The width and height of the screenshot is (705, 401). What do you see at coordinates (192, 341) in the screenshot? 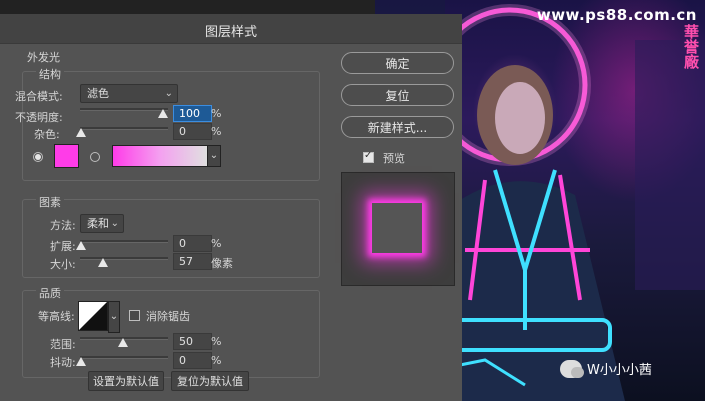
I see `range-input: 50` at bounding box center [192, 341].